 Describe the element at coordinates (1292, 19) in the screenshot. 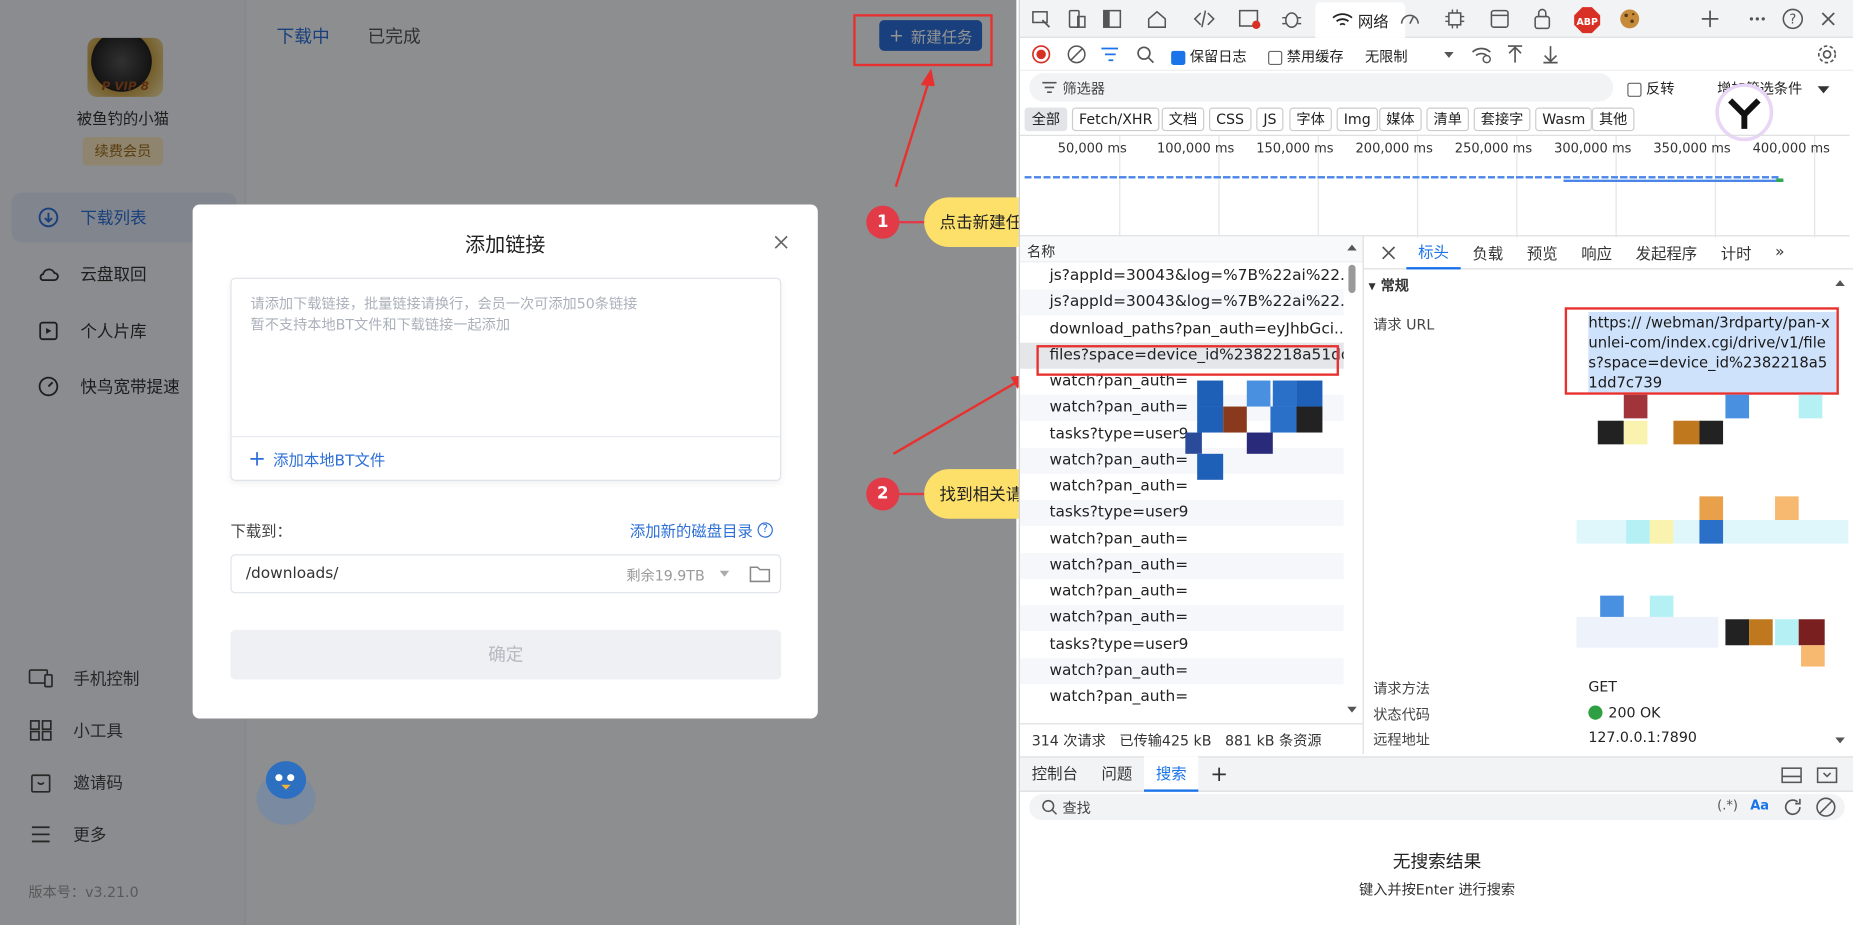

I see `bug-icon` at that location.